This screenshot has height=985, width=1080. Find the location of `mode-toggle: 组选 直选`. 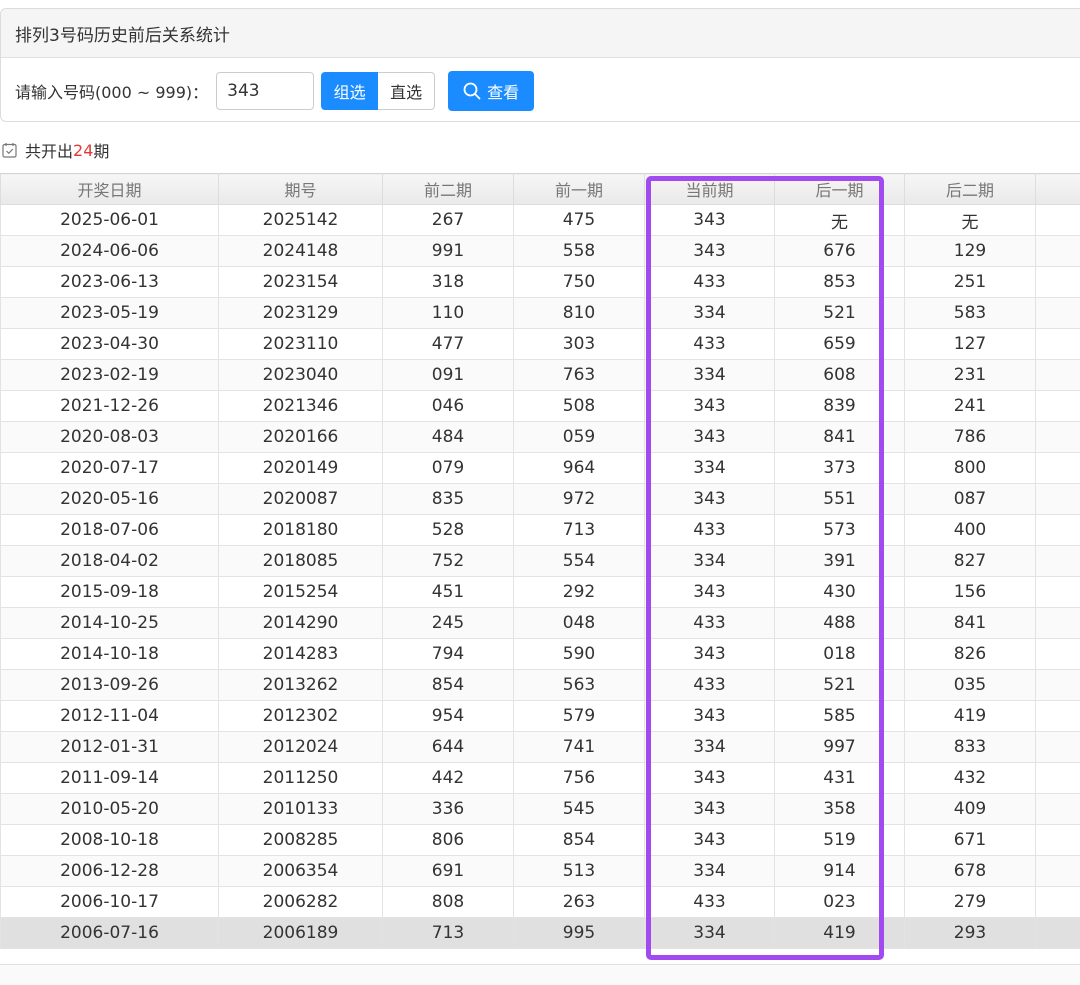

mode-toggle: 组选 直选 is located at coordinates (378, 91).